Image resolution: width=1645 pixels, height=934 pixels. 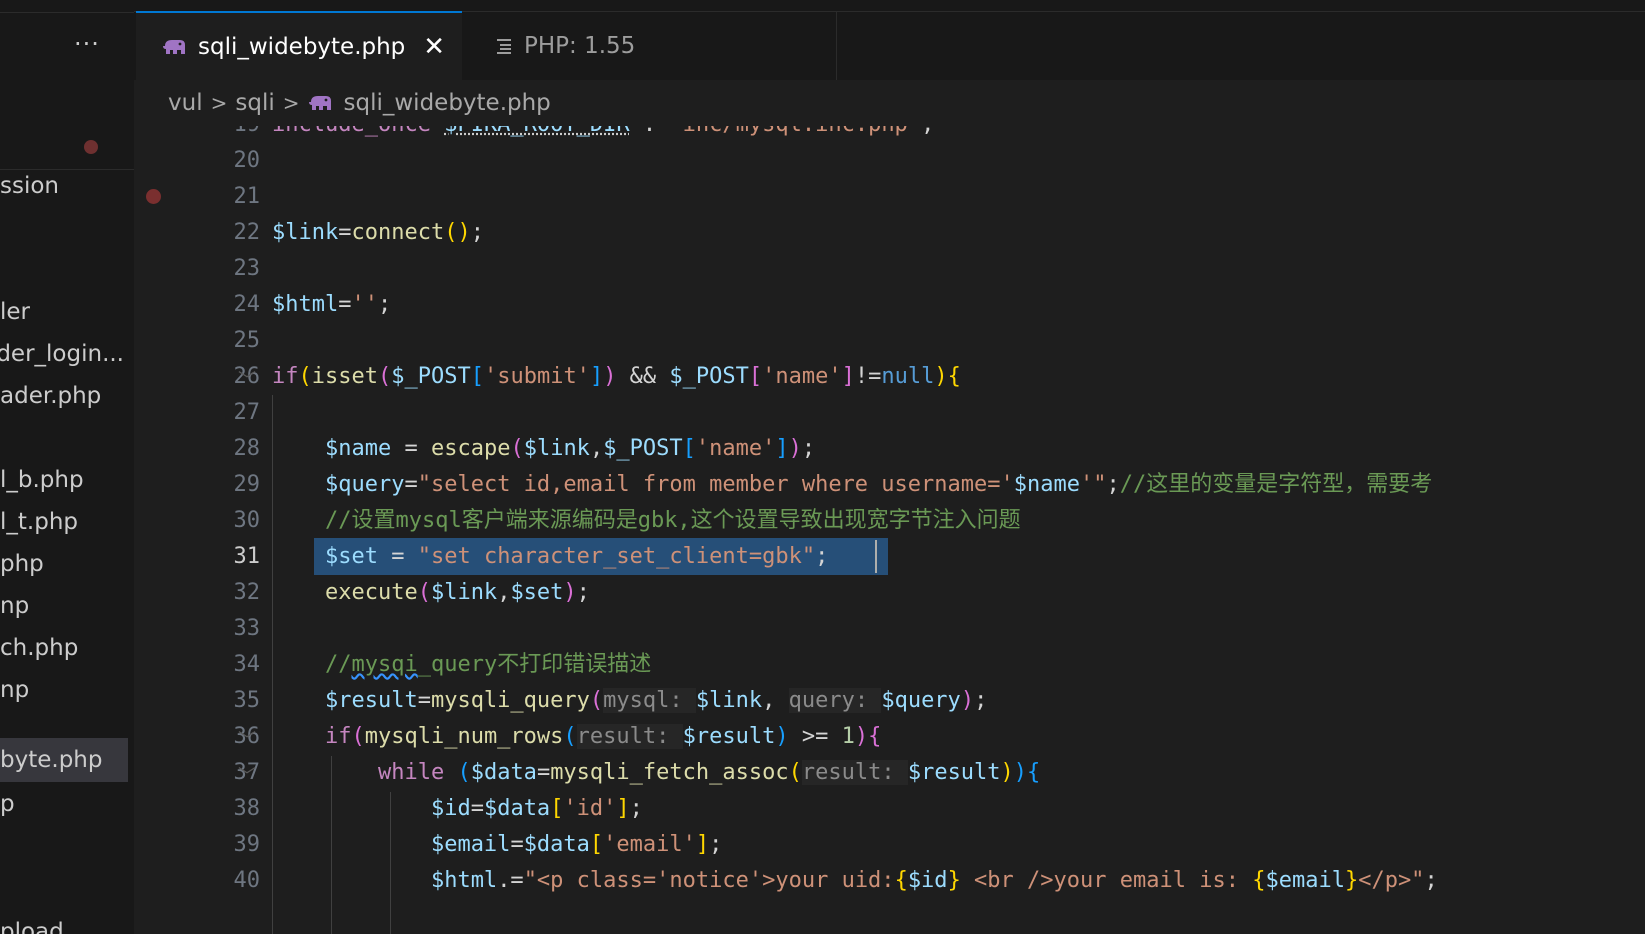 I want to click on code-line: 20, so click(x=889, y=160).